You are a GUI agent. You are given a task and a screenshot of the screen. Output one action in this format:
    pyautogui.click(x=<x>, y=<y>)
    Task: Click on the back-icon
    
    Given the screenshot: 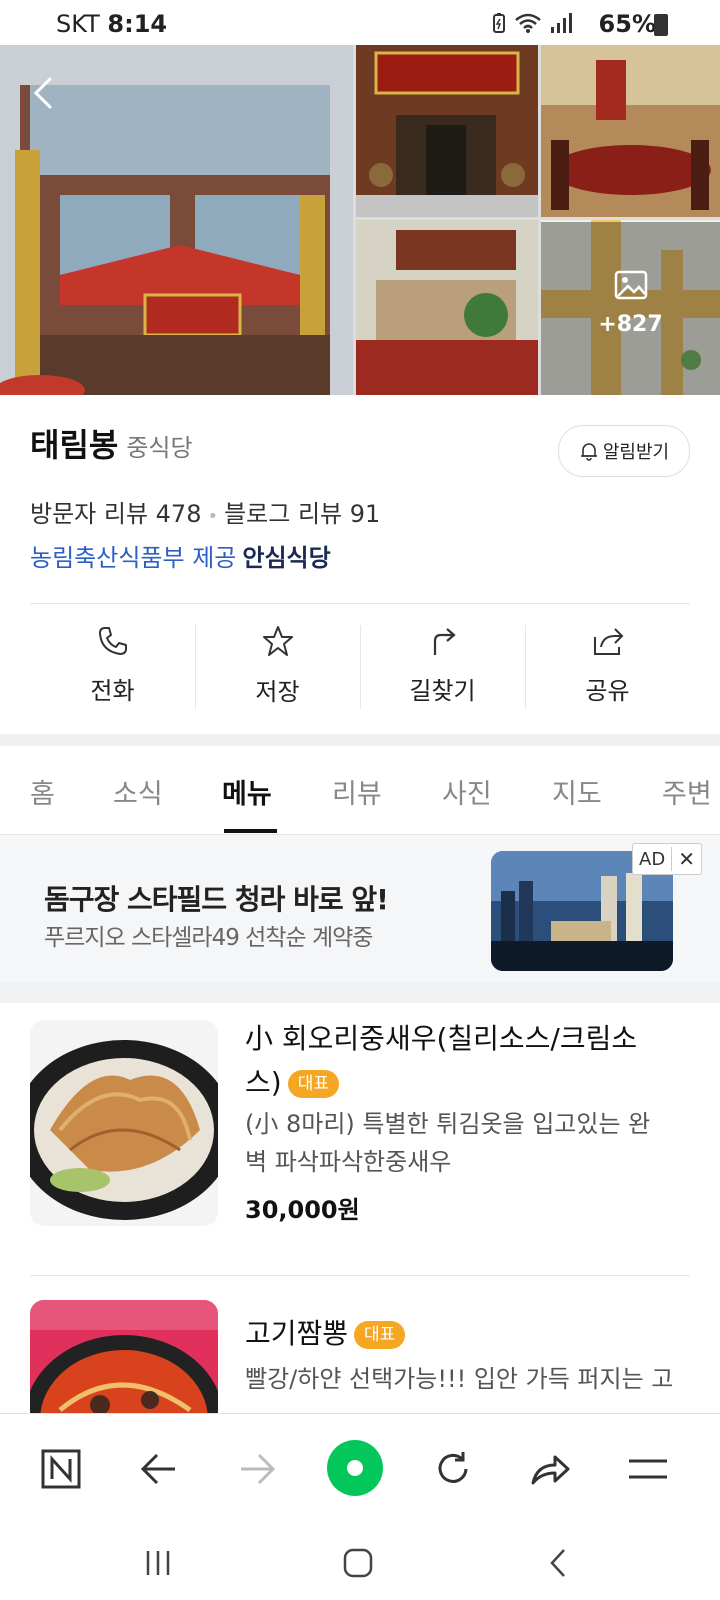 What is the action you would take?
    pyautogui.click(x=558, y=1563)
    